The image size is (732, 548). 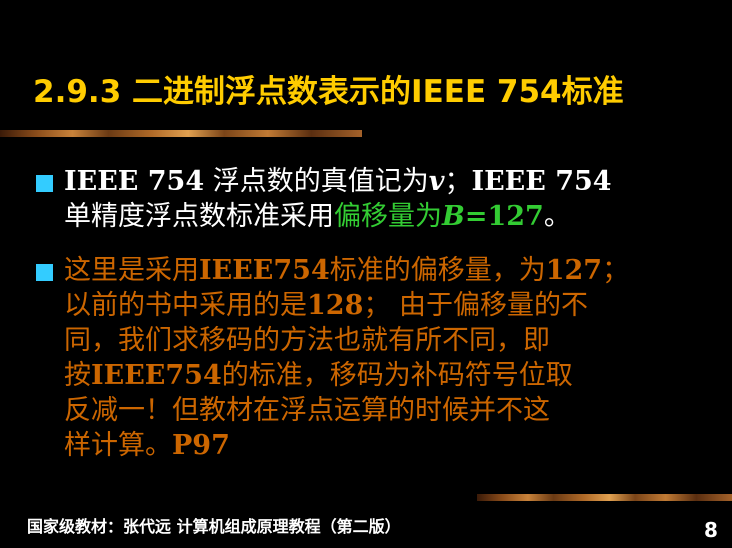 I want to click on paragraph2-line3: 同，我们求移码的方法也就有所不同，即, so click(x=307, y=340).